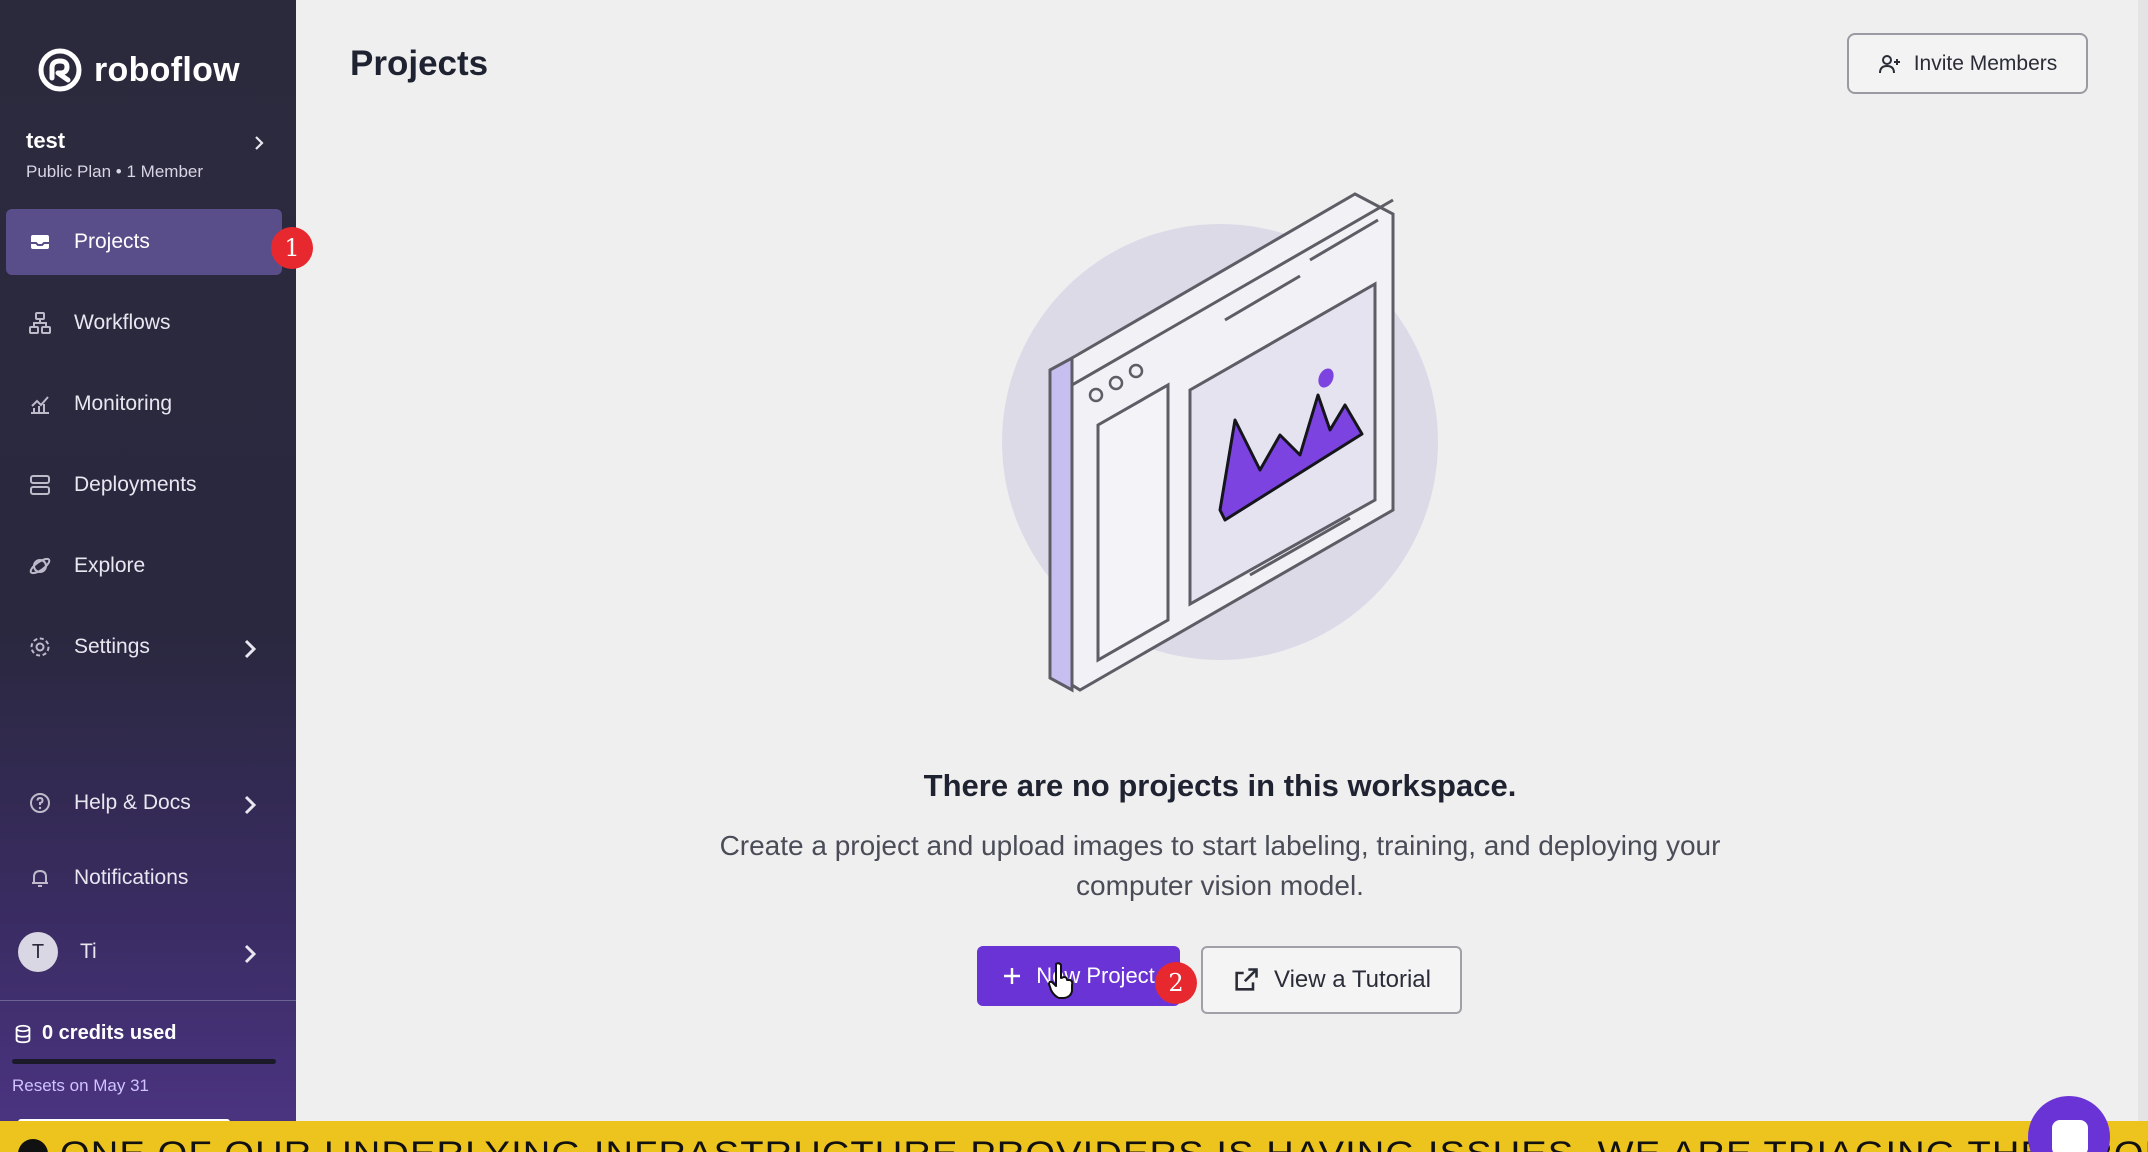 The width and height of the screenshot is (2148, 1152). Describe the element at coordinates (1352, 979) in the screenshot. I see `view-tutorial-label: View a Tutorial` at that location.